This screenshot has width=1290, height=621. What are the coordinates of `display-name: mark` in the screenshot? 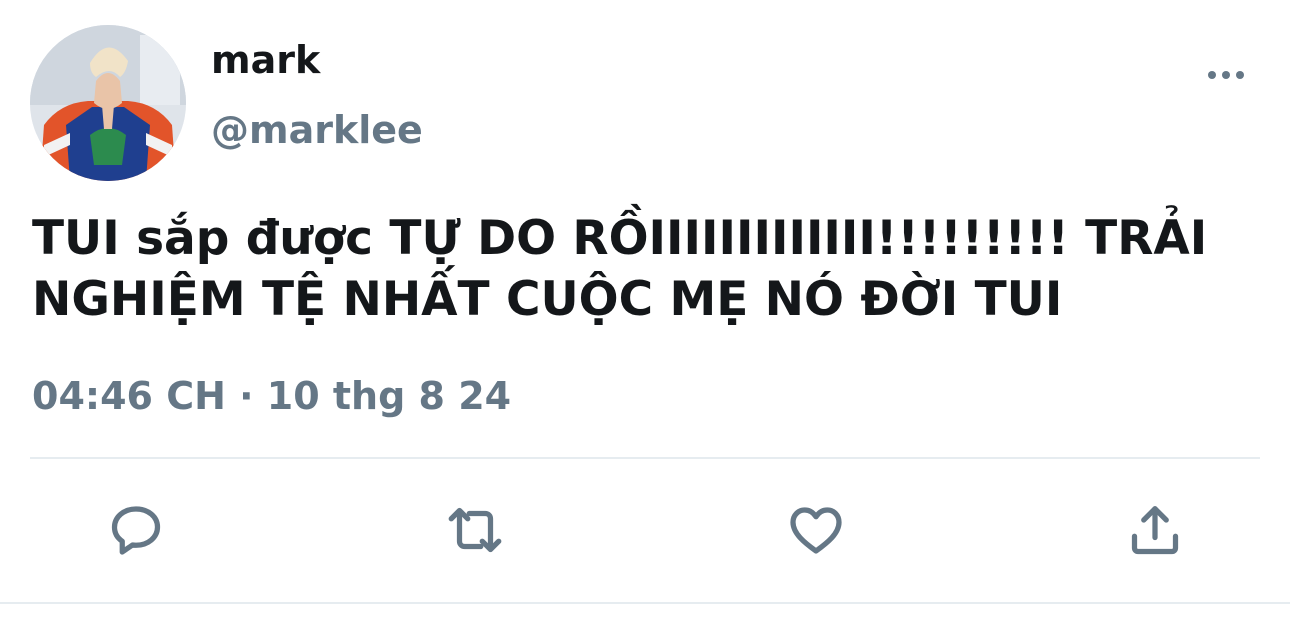 It's located at (265, 60).